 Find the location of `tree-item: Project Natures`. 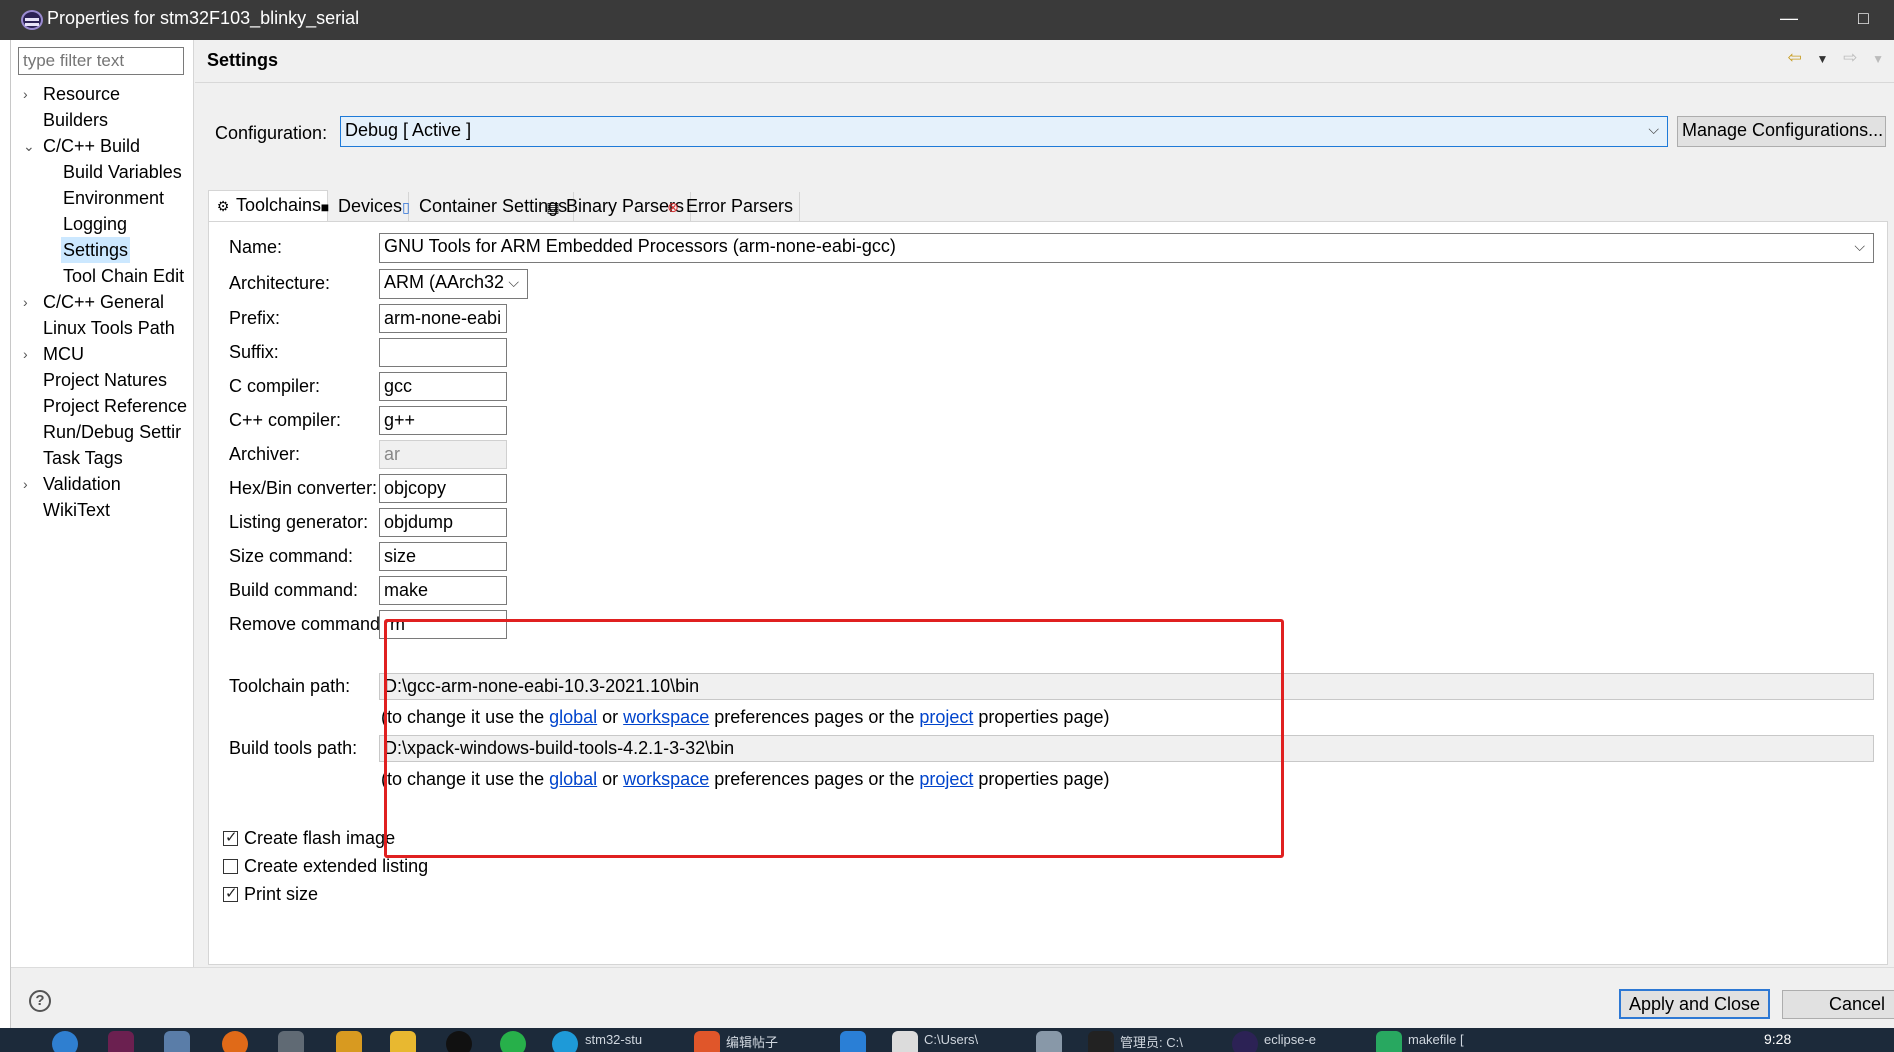

tree-item: Project Natures is located at coordinates (102, 380).